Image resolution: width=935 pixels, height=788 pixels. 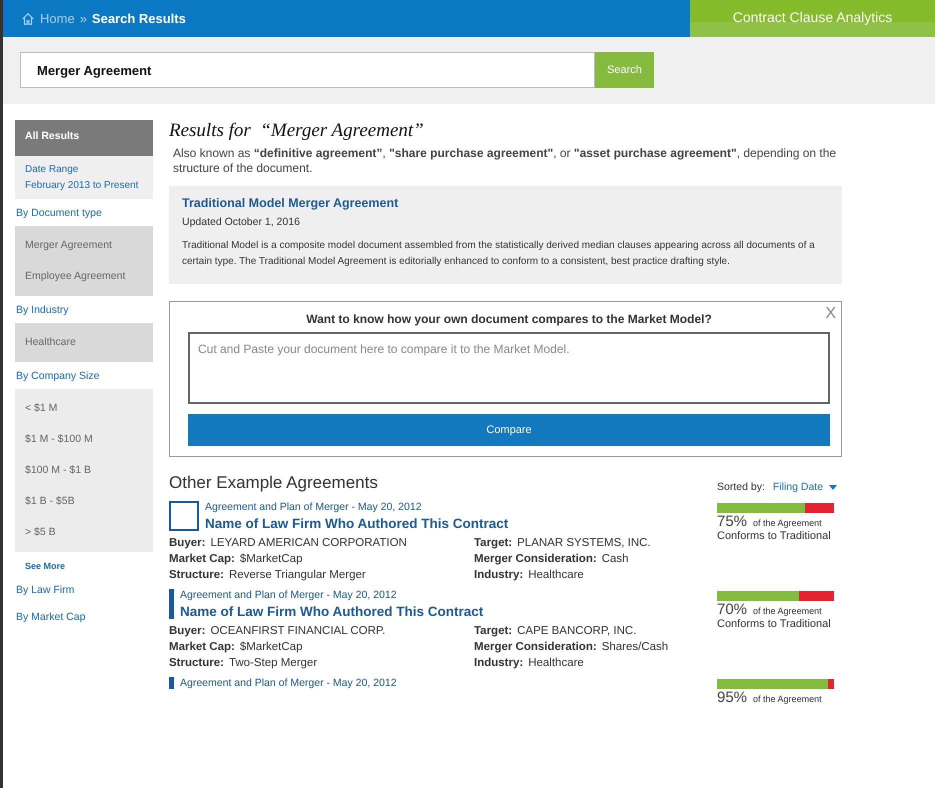 I want to click on sort-dropdown: Filing Date, so click(x=805, y=487).